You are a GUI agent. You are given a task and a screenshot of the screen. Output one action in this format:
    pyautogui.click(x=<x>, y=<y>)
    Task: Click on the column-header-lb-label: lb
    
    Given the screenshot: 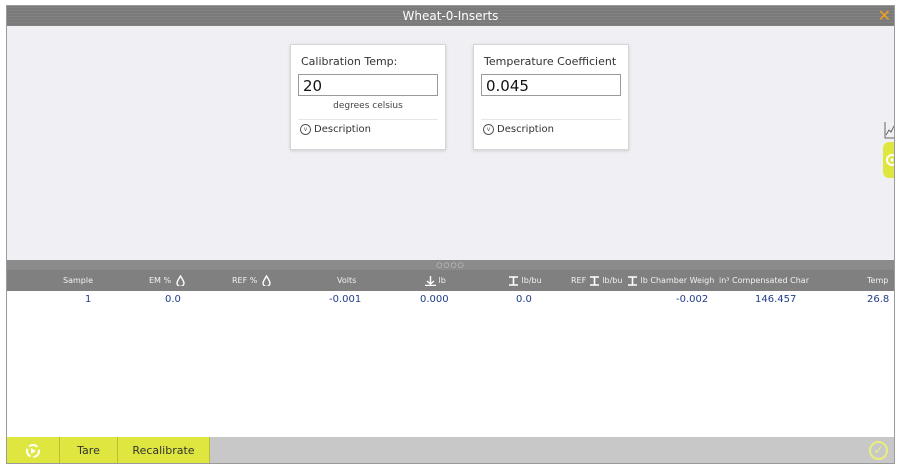 What is the action you would take?
    pyautogui.click(x=442, y=280)
    